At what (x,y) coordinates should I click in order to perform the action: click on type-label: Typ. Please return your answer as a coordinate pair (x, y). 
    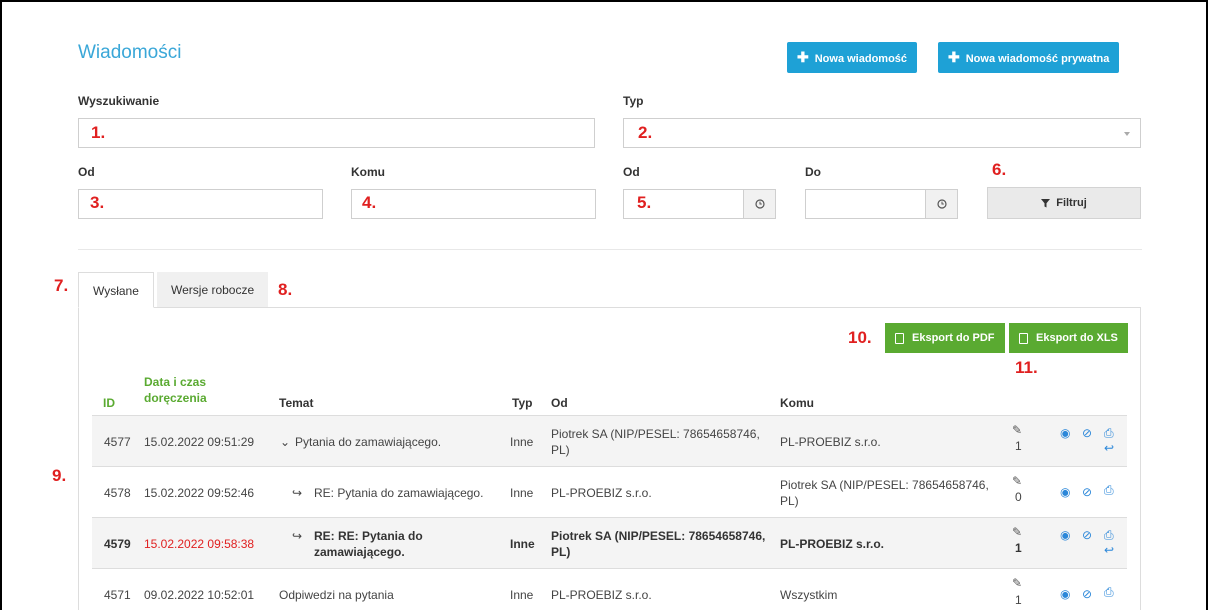
    Looking at the image, I should click on (633, 101).